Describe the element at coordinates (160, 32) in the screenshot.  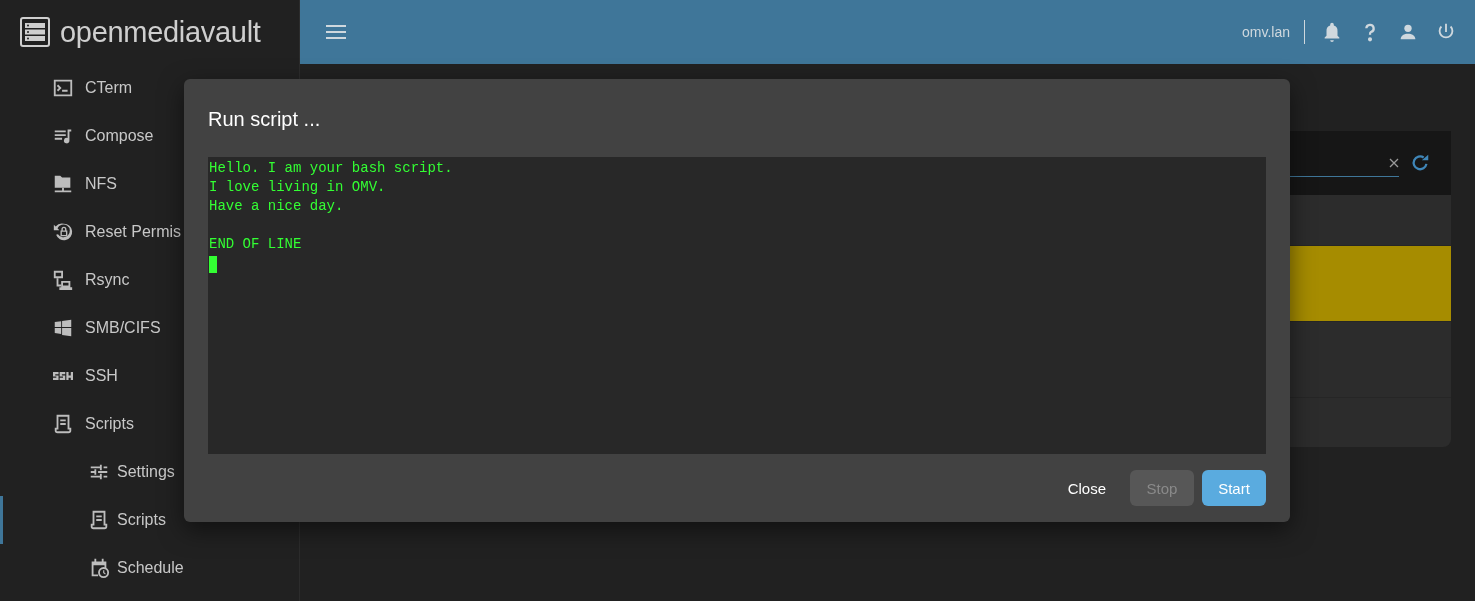
I see `brand-name: openmediavault` at that location.